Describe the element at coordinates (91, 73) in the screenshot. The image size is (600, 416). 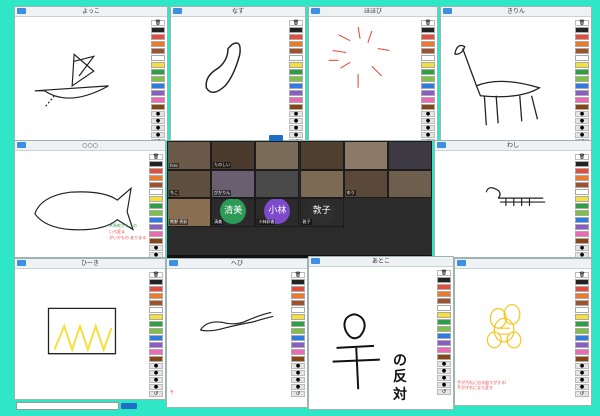
I see `drawing-panel-1: よっこ 🗑●●●●↺` at that location.